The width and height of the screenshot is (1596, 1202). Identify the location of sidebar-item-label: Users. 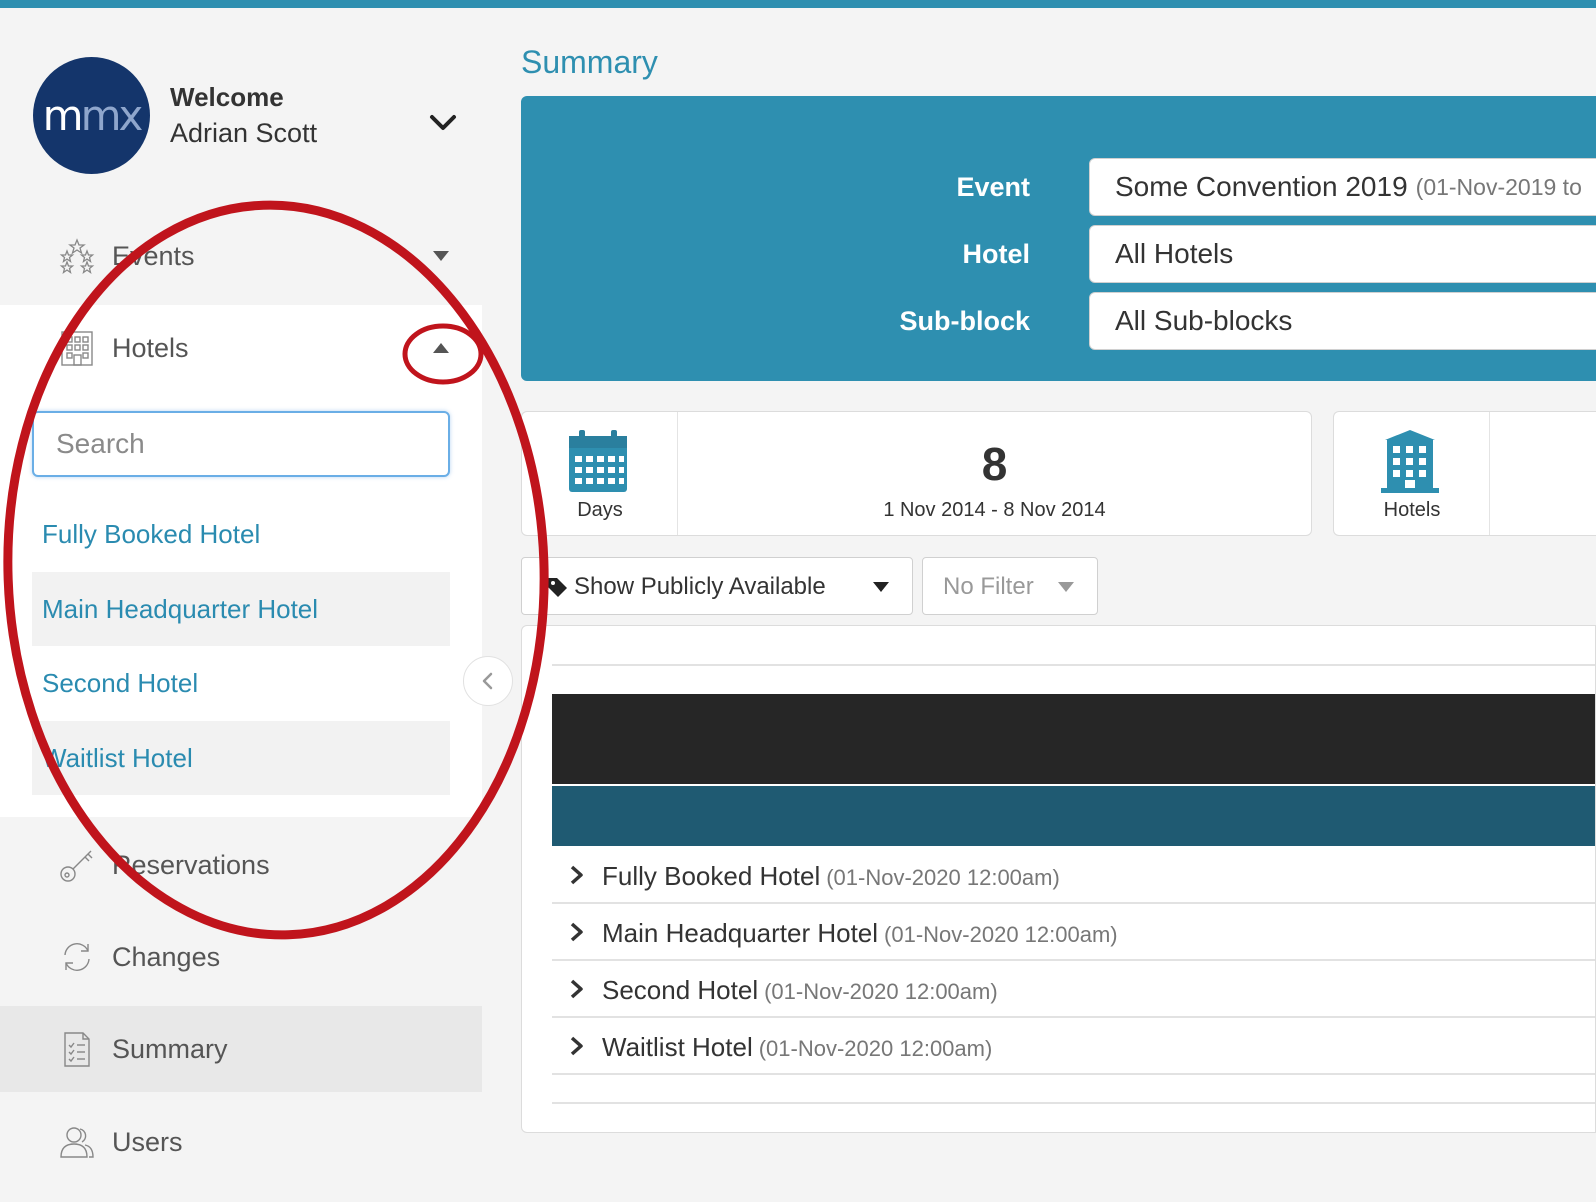
(147, 1141).